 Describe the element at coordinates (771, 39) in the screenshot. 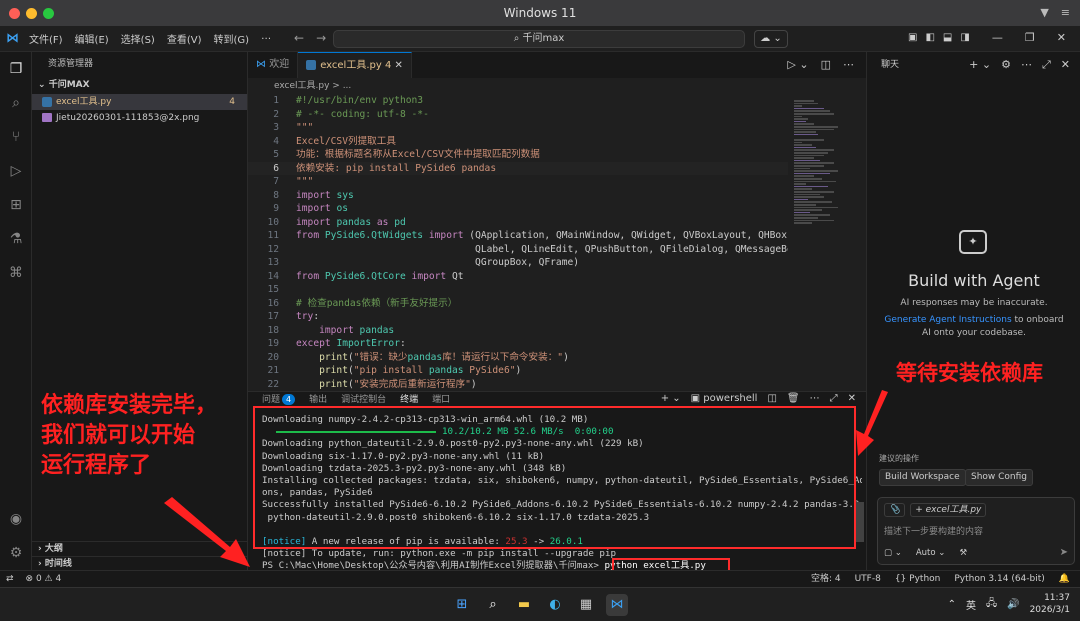

I see `copilot-button: ☁ ⌄` at that location.